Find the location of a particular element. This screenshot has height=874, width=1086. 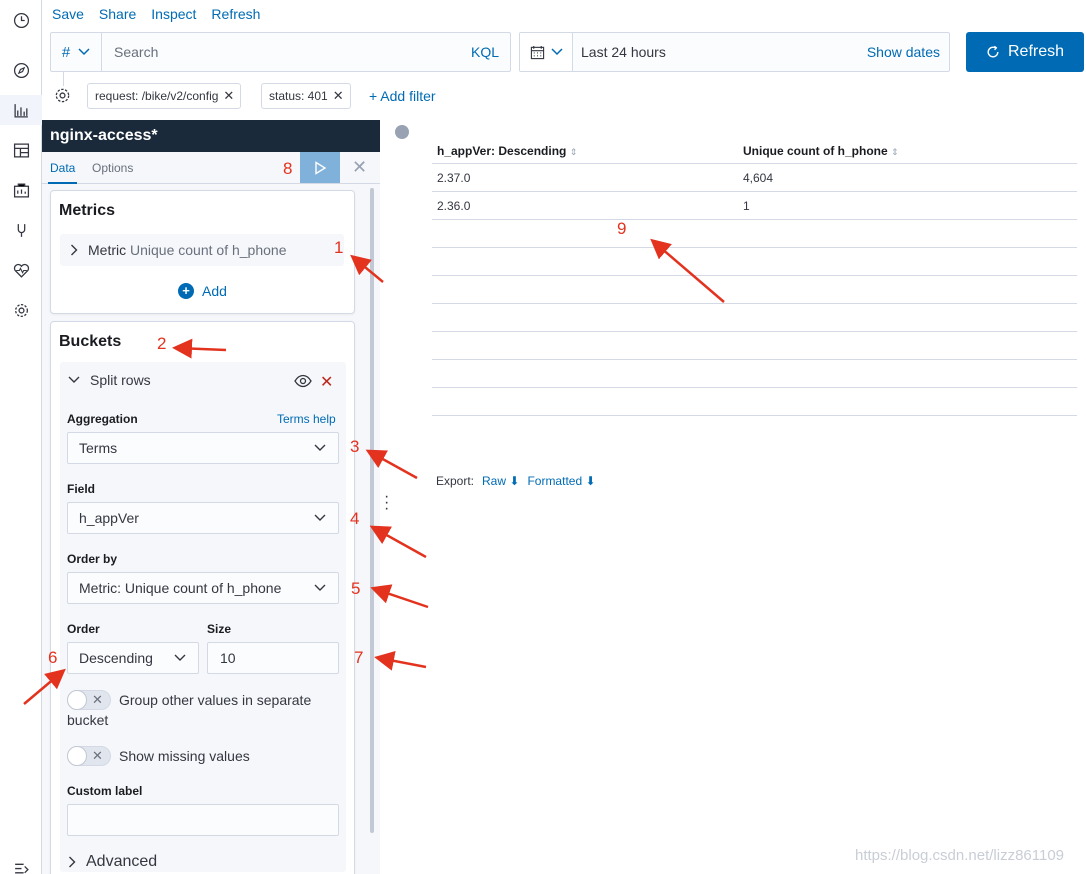

save-link: Save is located at coordinates (68, 16).